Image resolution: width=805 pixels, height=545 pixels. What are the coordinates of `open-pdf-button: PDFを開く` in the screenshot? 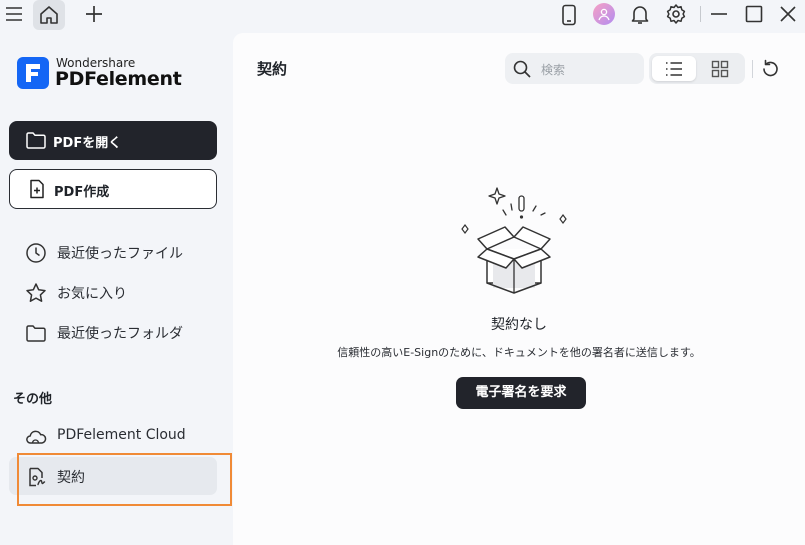 It's located at (113, 140).